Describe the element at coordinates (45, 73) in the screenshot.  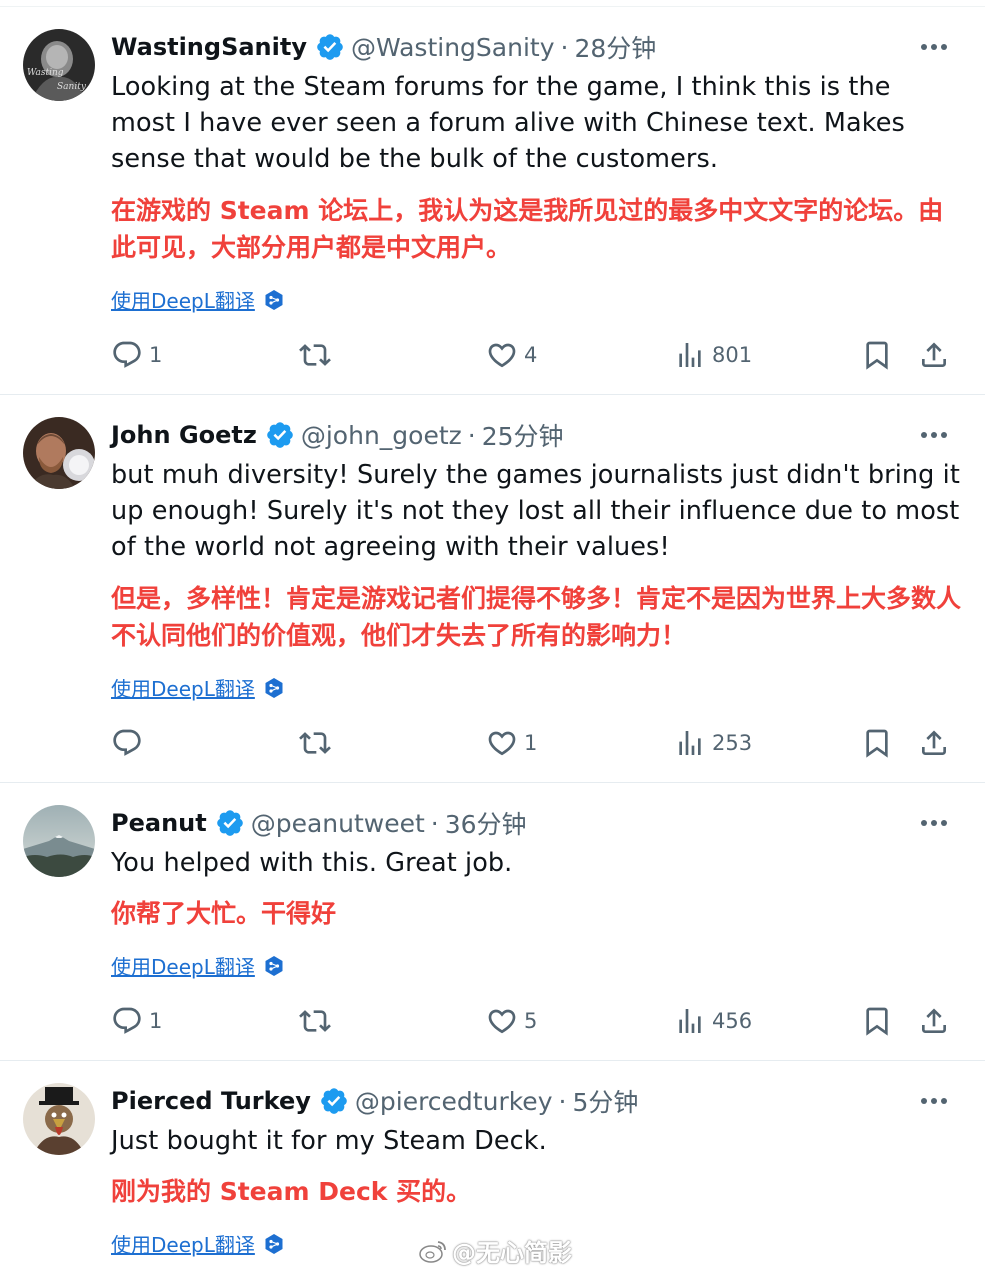
I see `svg-text: Wasting` at that location.